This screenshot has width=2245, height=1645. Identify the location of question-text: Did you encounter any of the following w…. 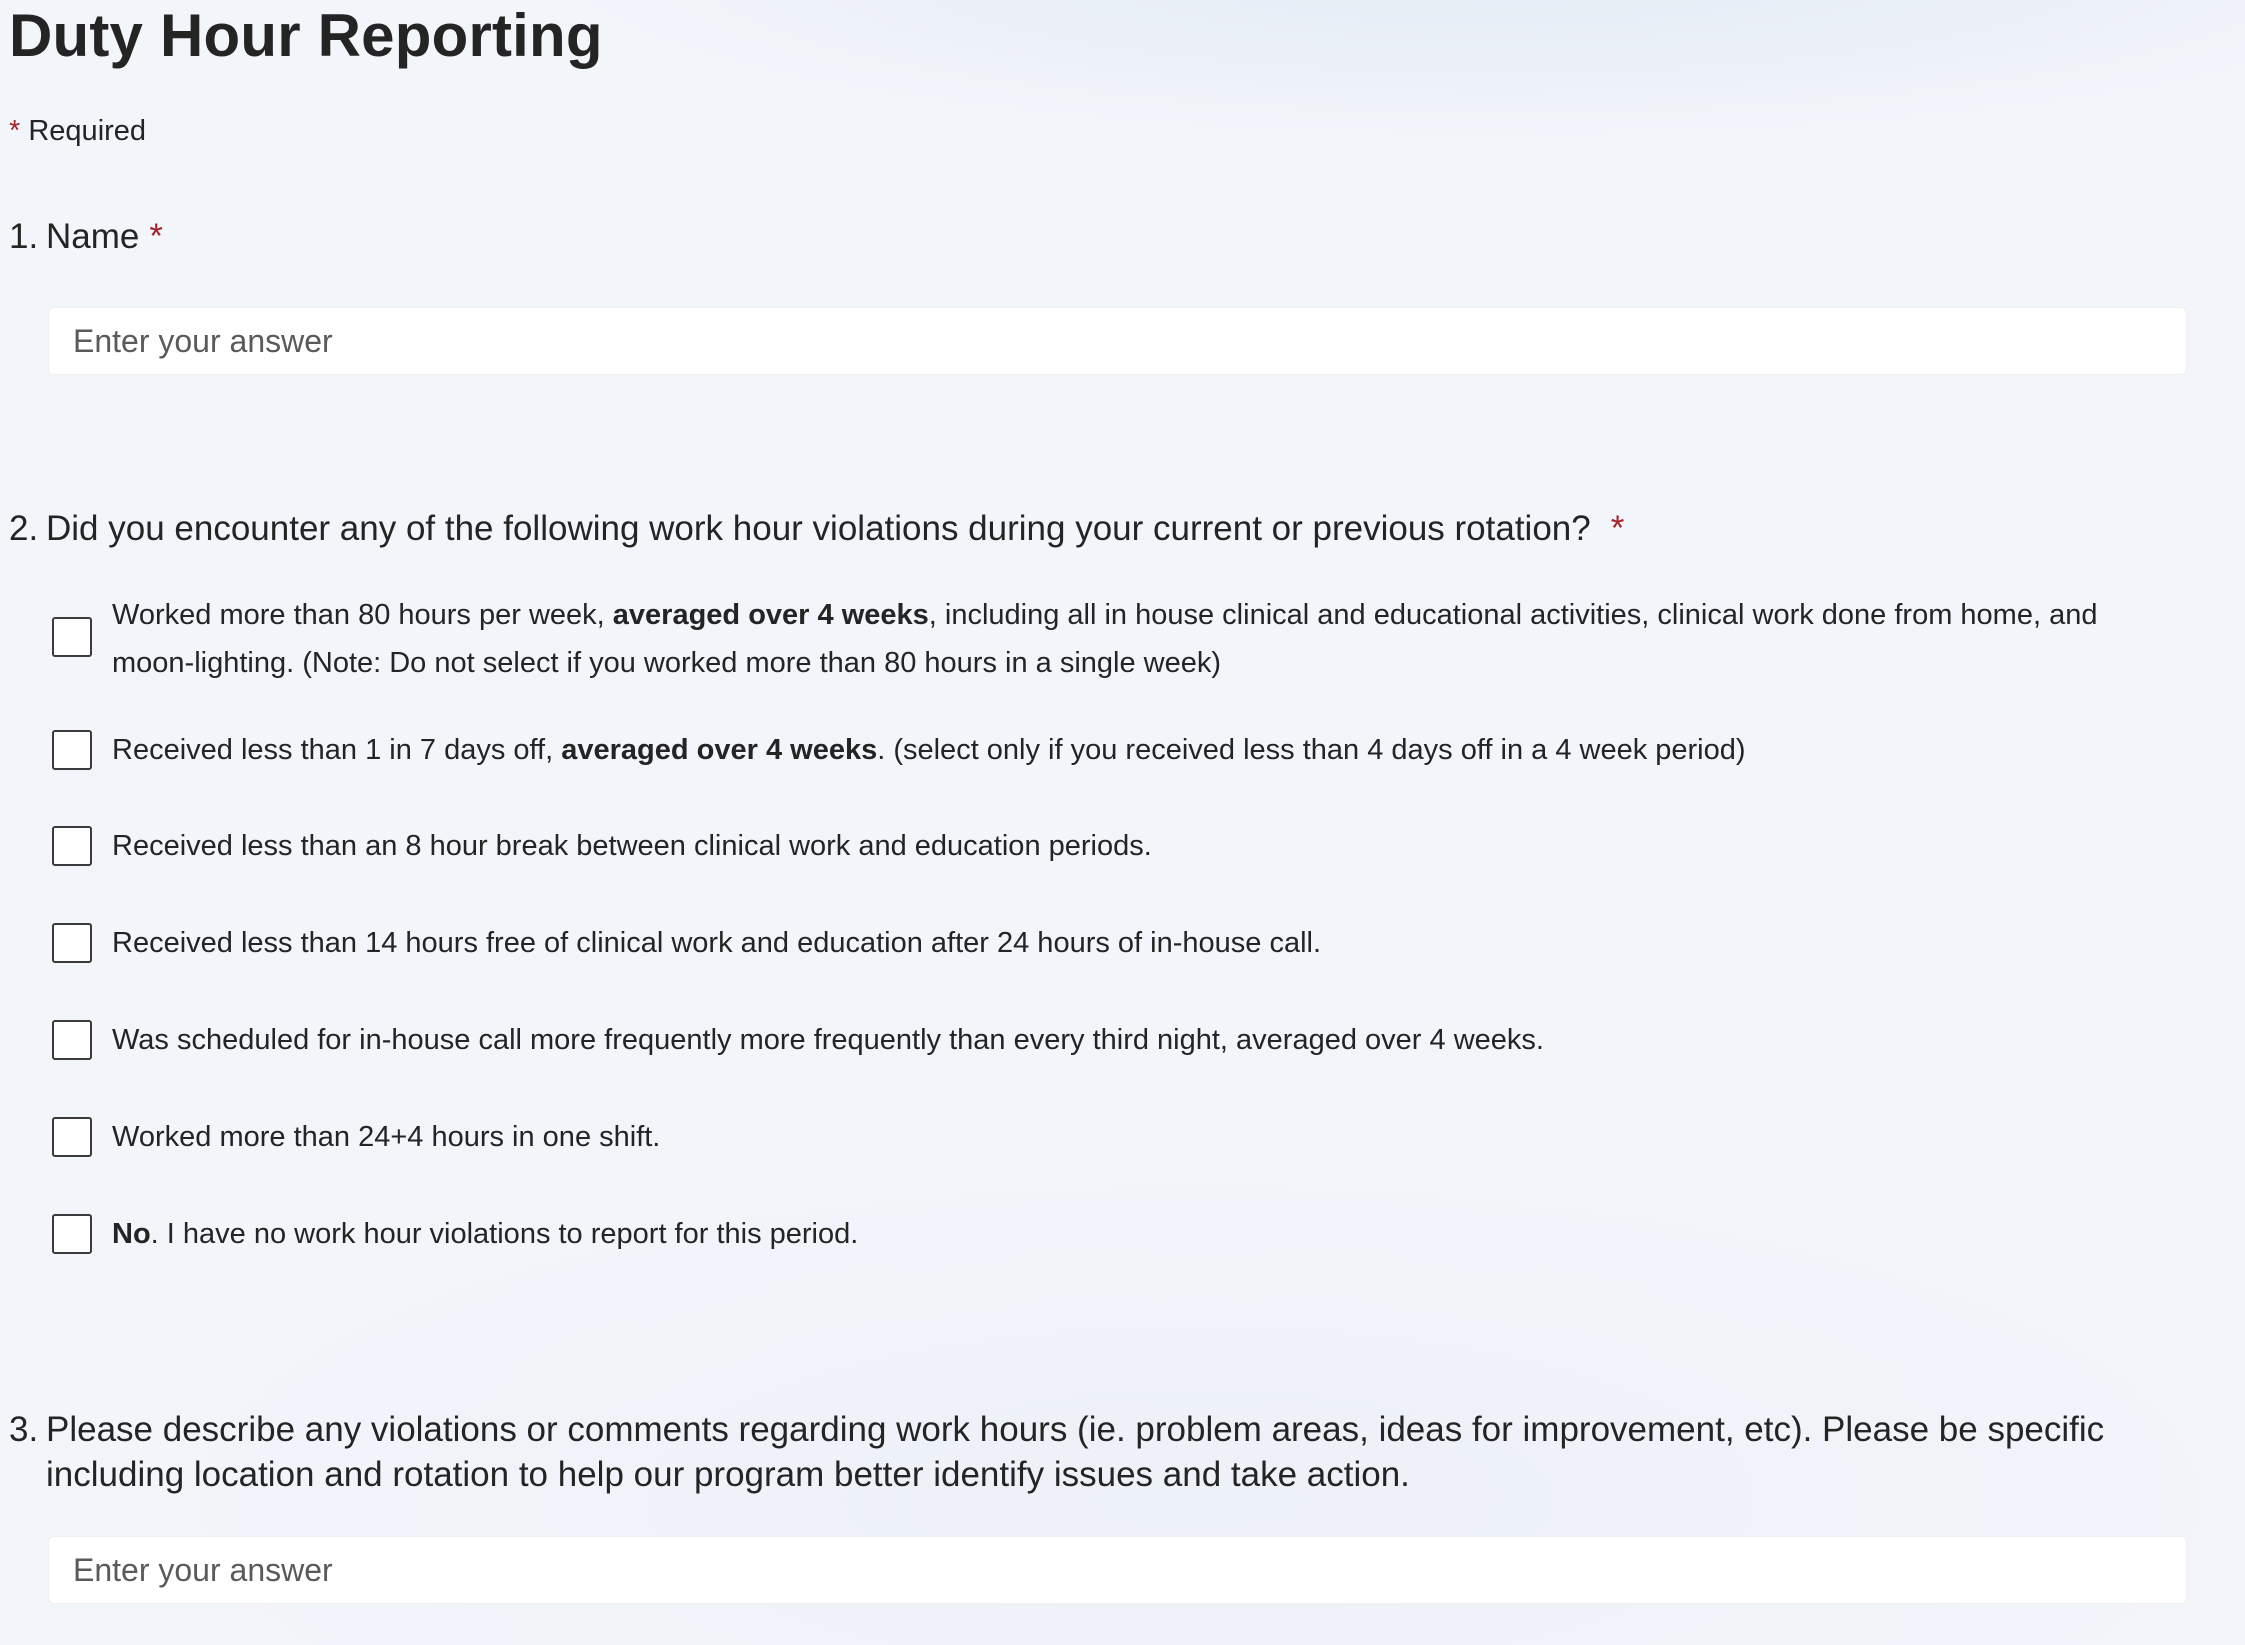
(818, 528).